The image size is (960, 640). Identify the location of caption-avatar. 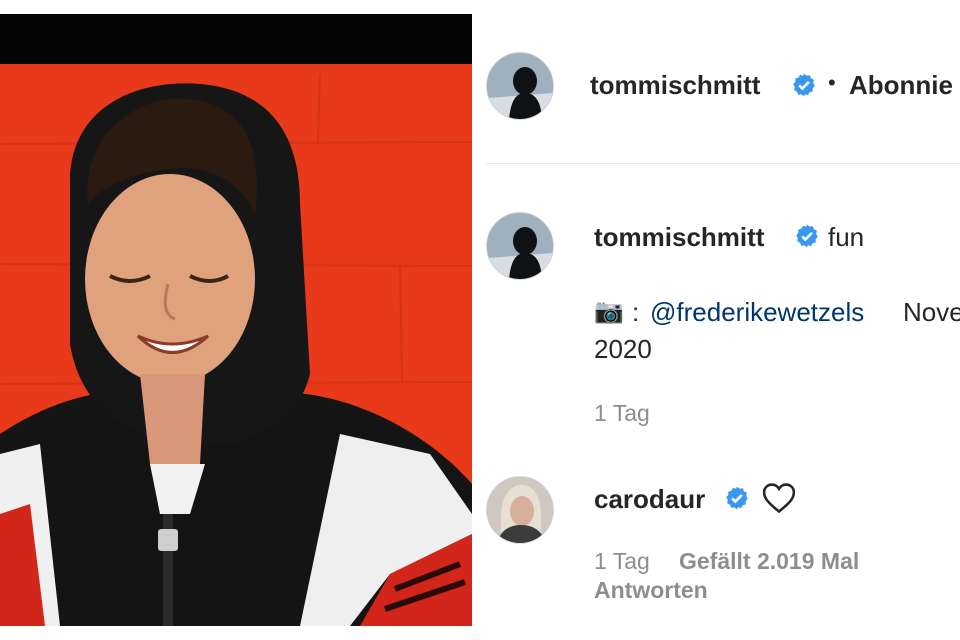
(520, 246).